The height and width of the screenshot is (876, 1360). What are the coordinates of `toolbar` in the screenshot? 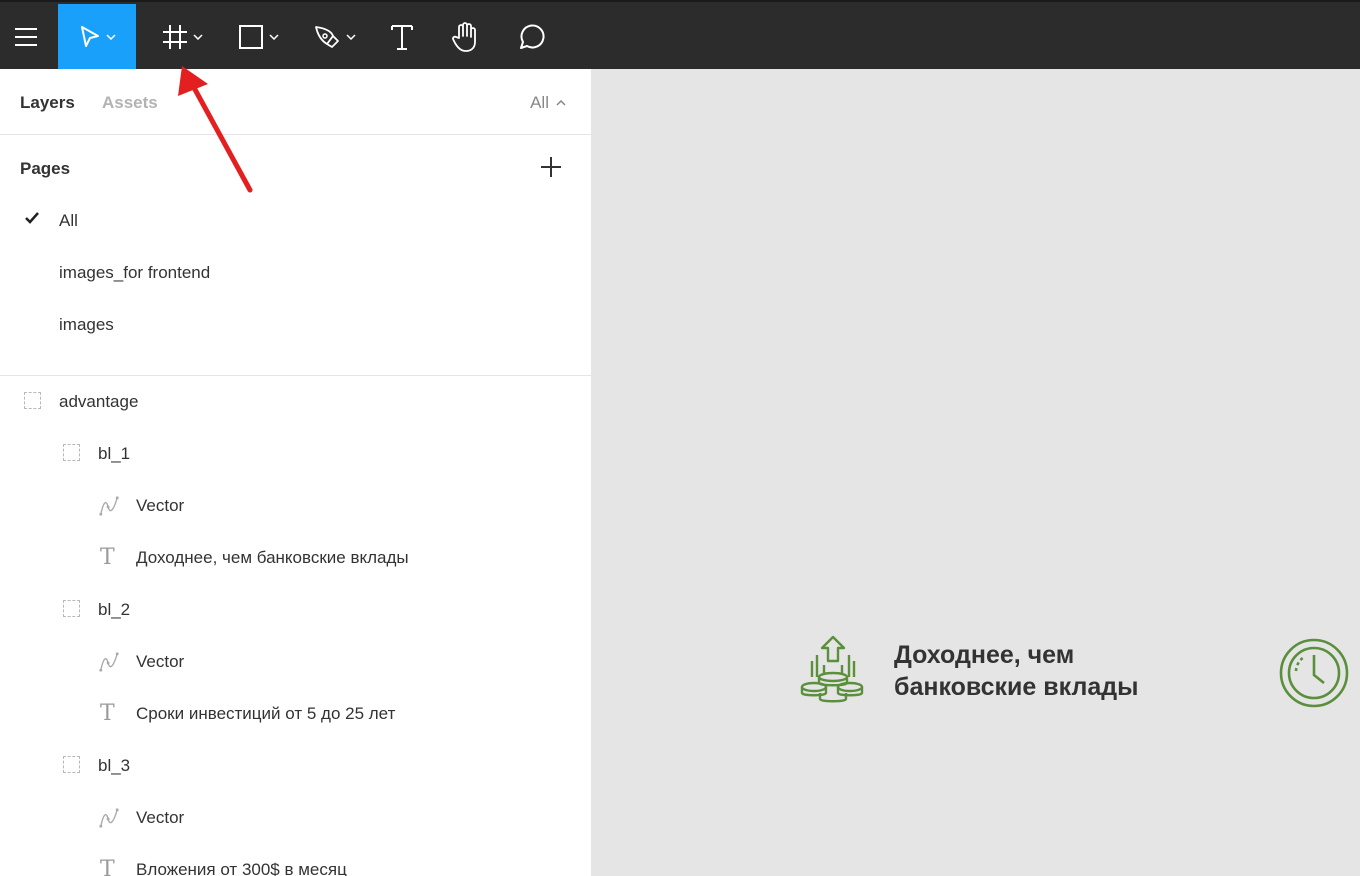 It's located at (680, 35).